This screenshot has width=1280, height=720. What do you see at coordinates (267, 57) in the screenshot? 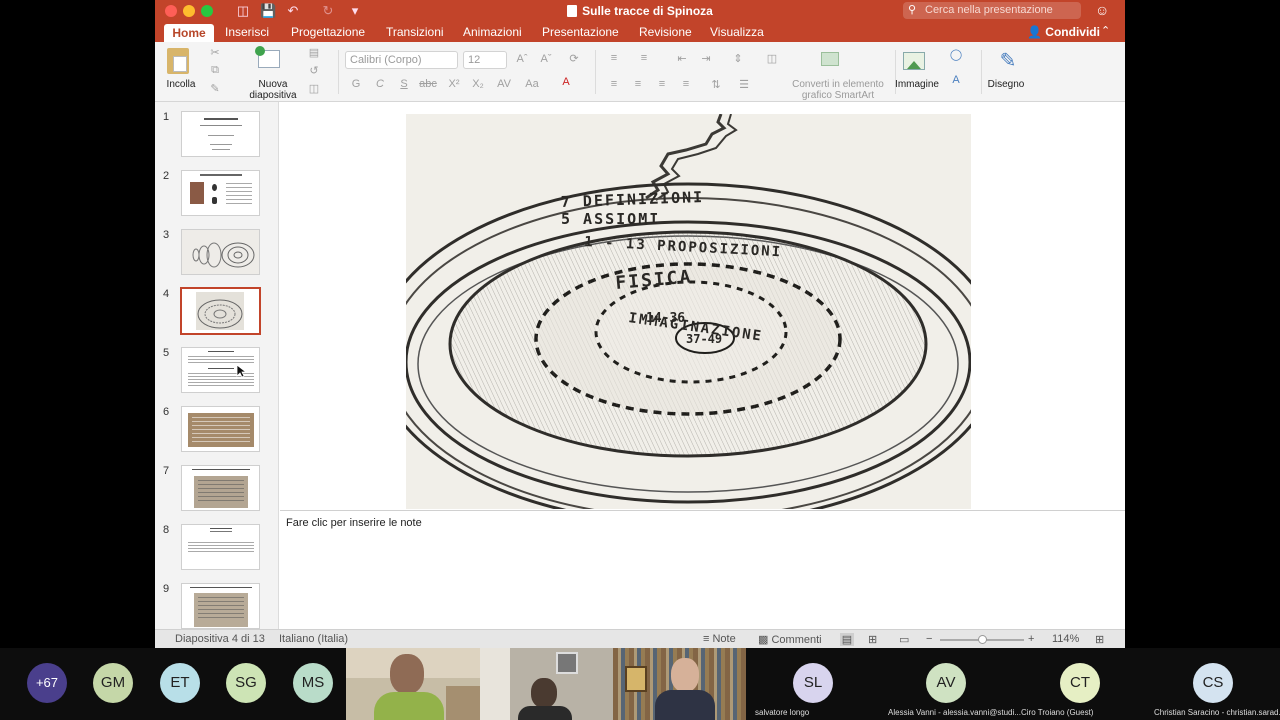
I see `new-slide-icon` at bounding box center [267, 57].